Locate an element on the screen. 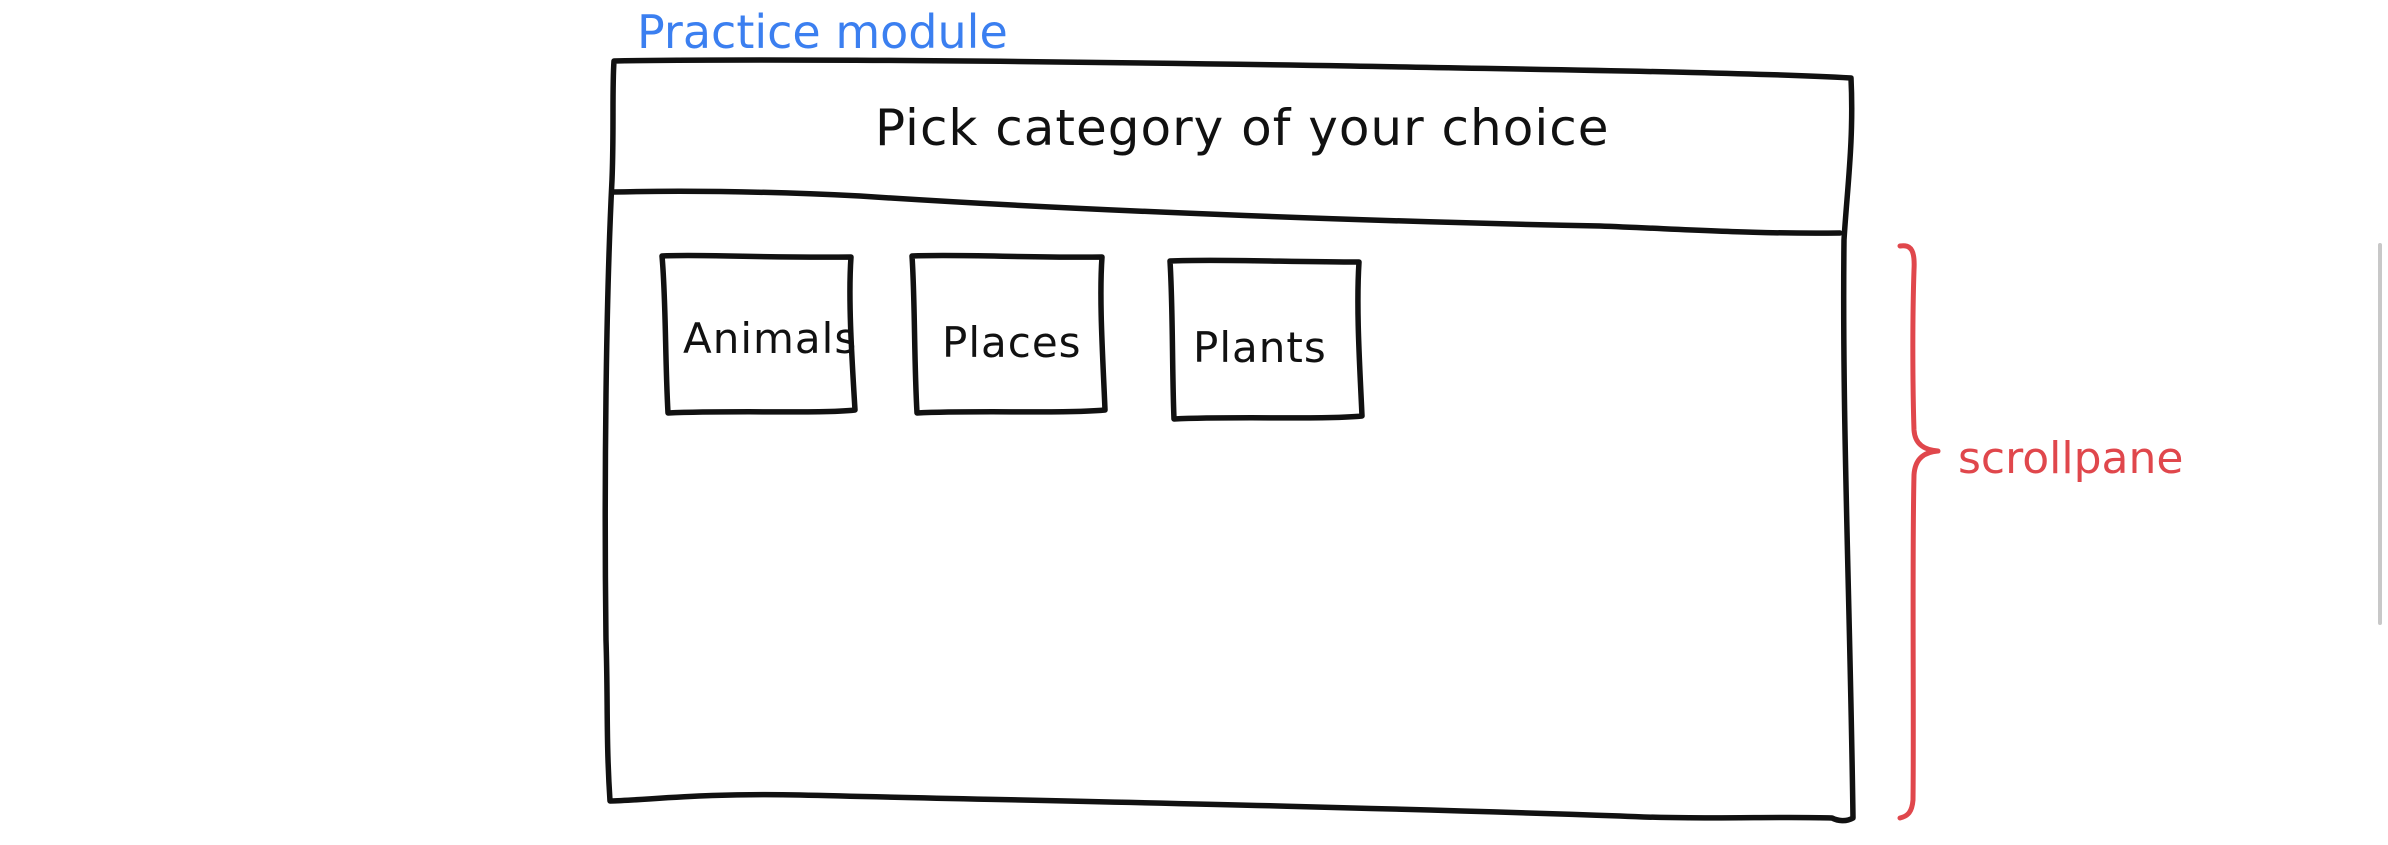 Image resolution: width=2388 pixels, height=845 pixels. scrollpane-label: scrollpane is located at coordinates (2070, 458).